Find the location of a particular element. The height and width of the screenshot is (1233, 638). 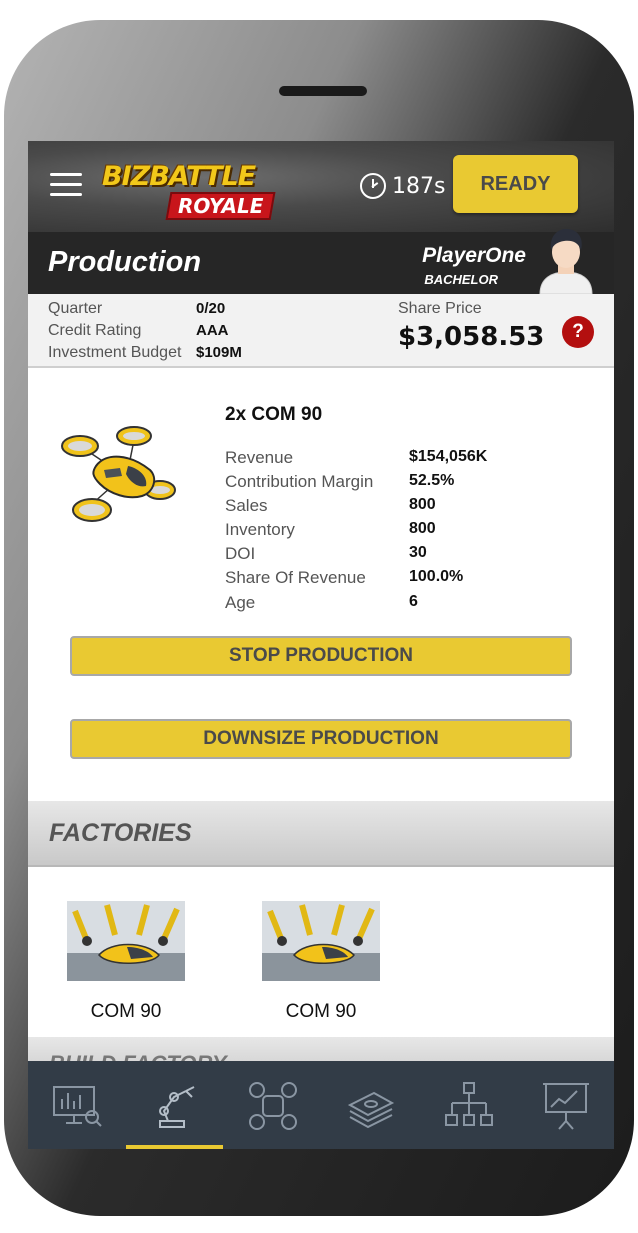

nav-organization is located at coordinates (468, 1105).